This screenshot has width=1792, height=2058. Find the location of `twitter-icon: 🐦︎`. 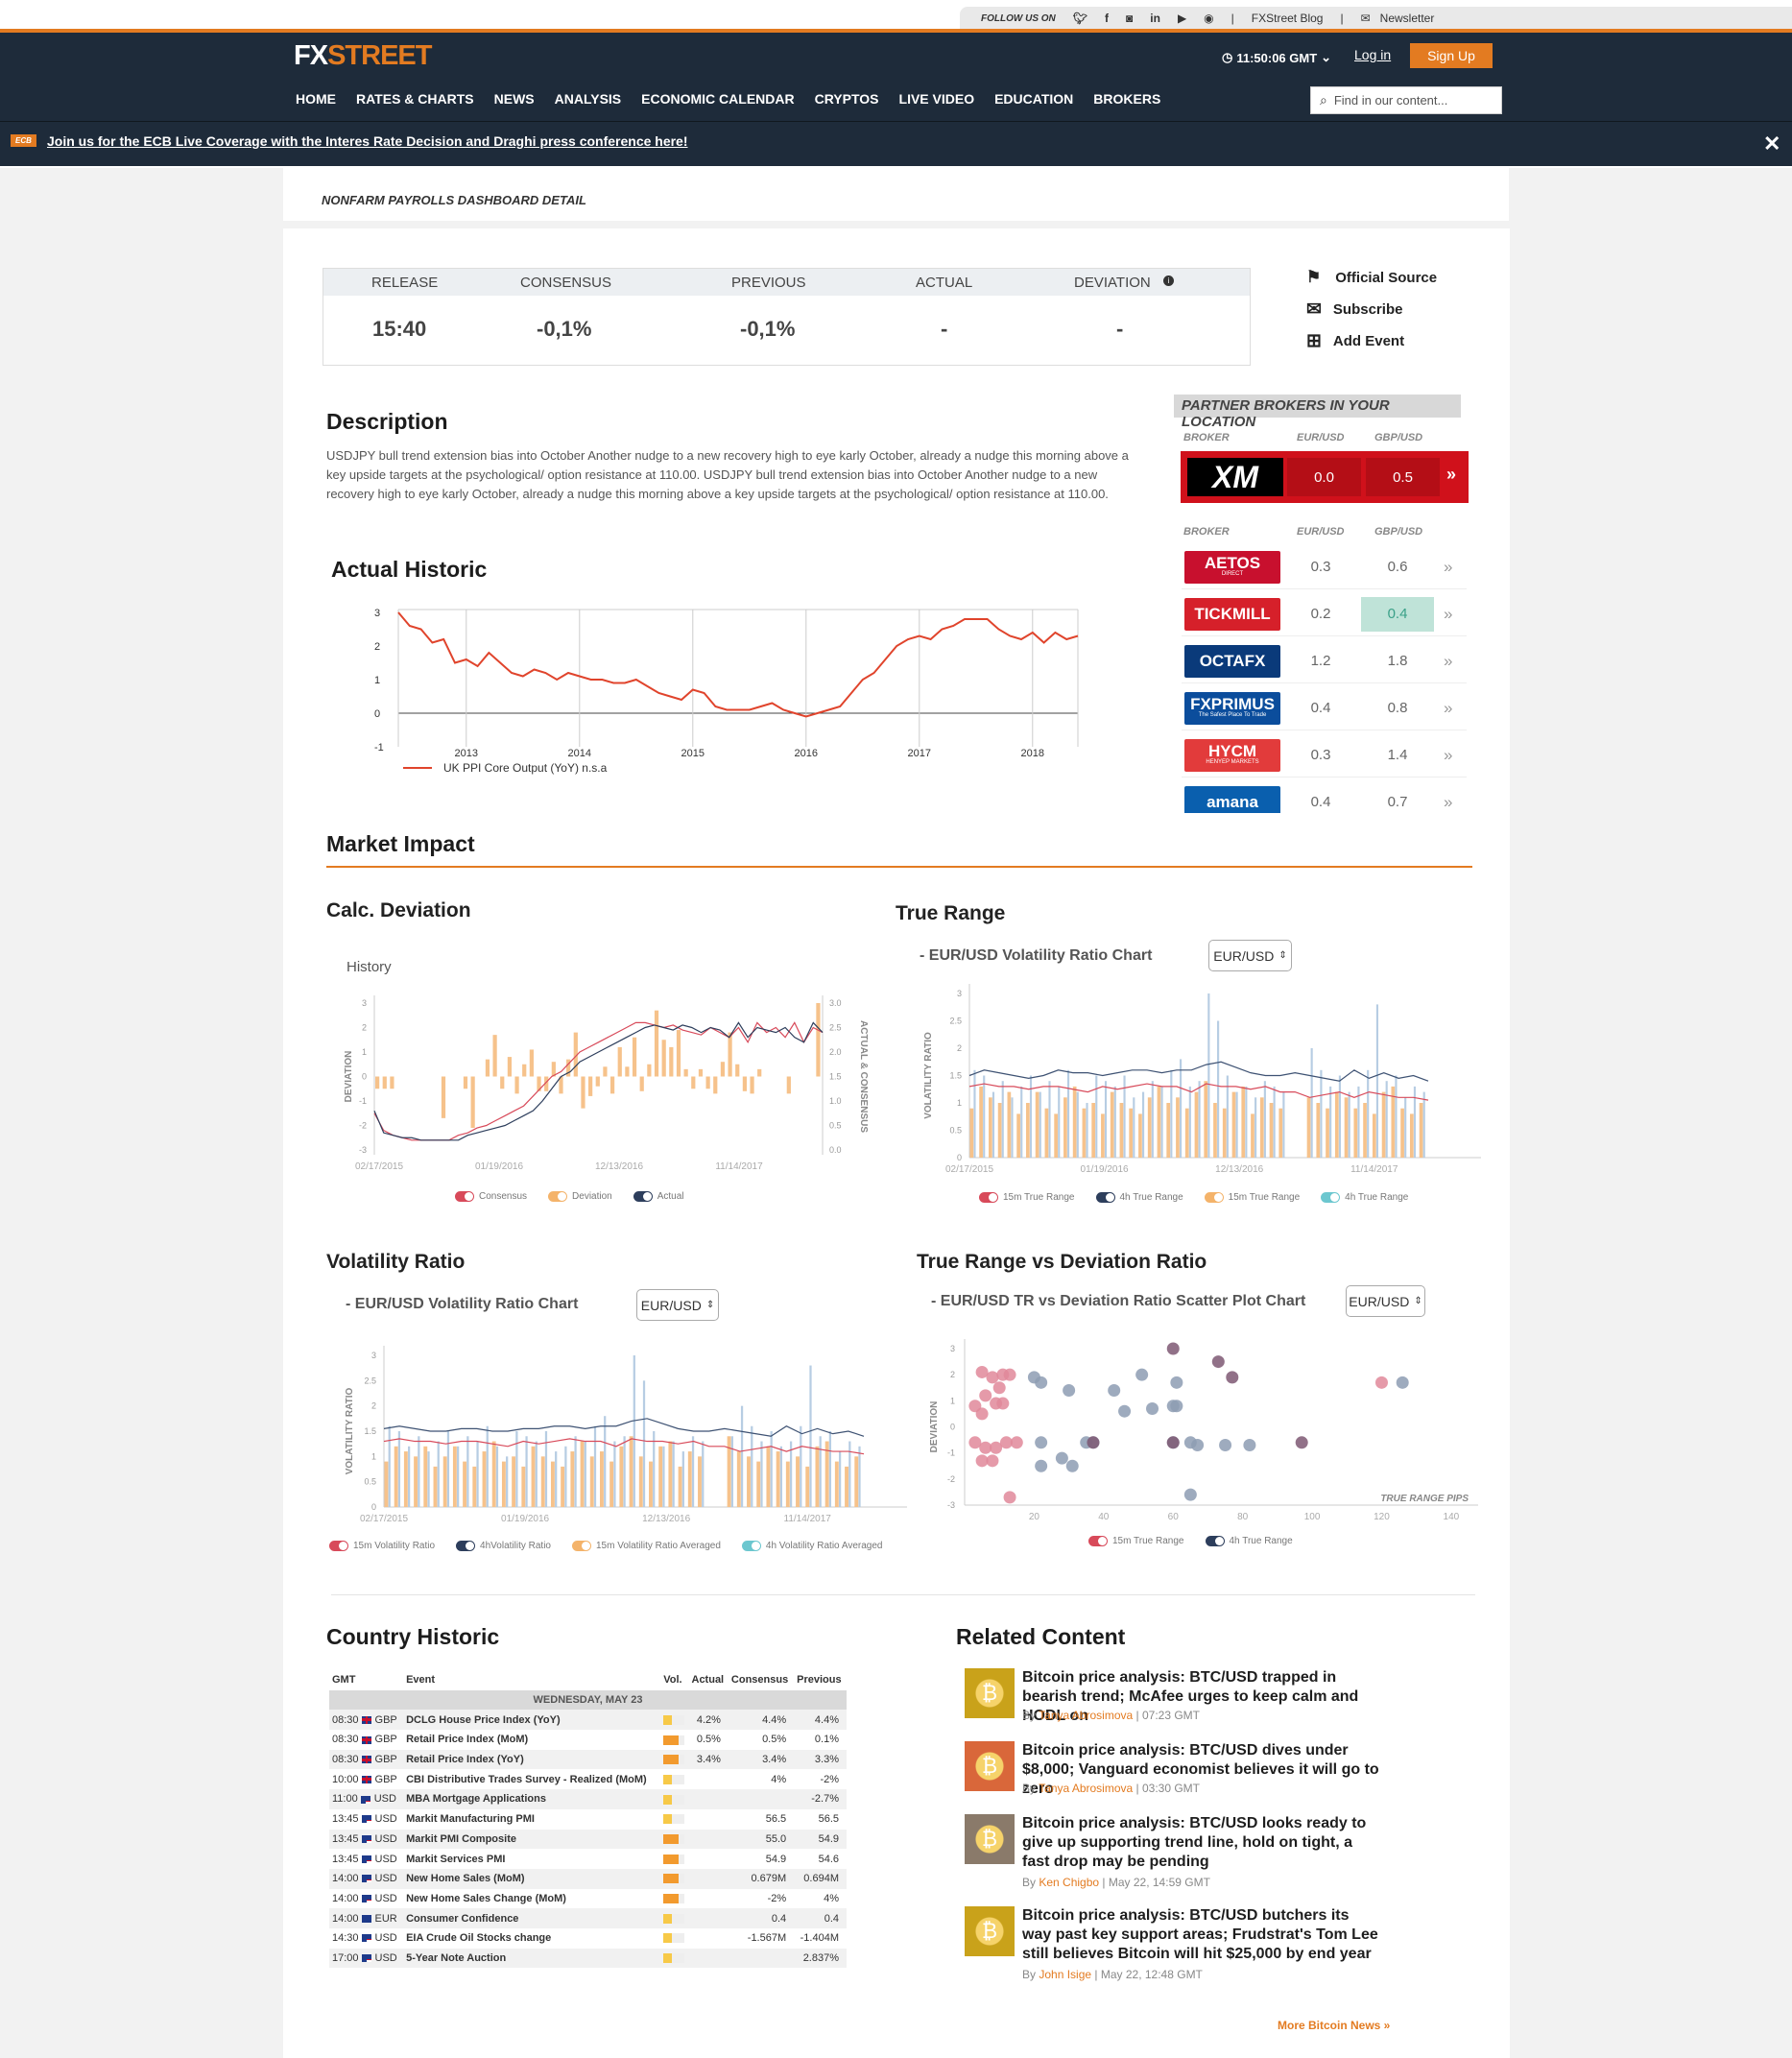

twitter-icon: 🐦︎ is located at coordinates (1080, 18).